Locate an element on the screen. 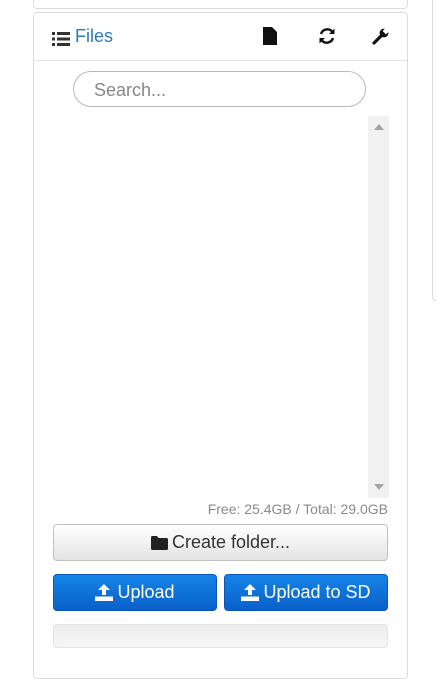 The width and height of the screenshot is (437, 679). upload-label: Upload is located at coordinates (146, 592).